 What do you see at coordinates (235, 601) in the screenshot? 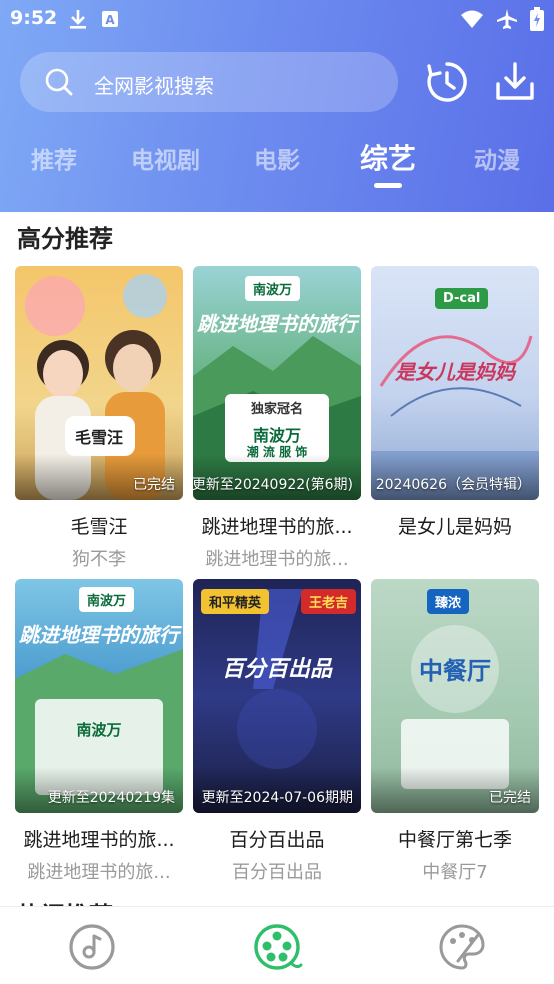
I see `brand-logo: 和平精英` at bounding box center [235, 601].